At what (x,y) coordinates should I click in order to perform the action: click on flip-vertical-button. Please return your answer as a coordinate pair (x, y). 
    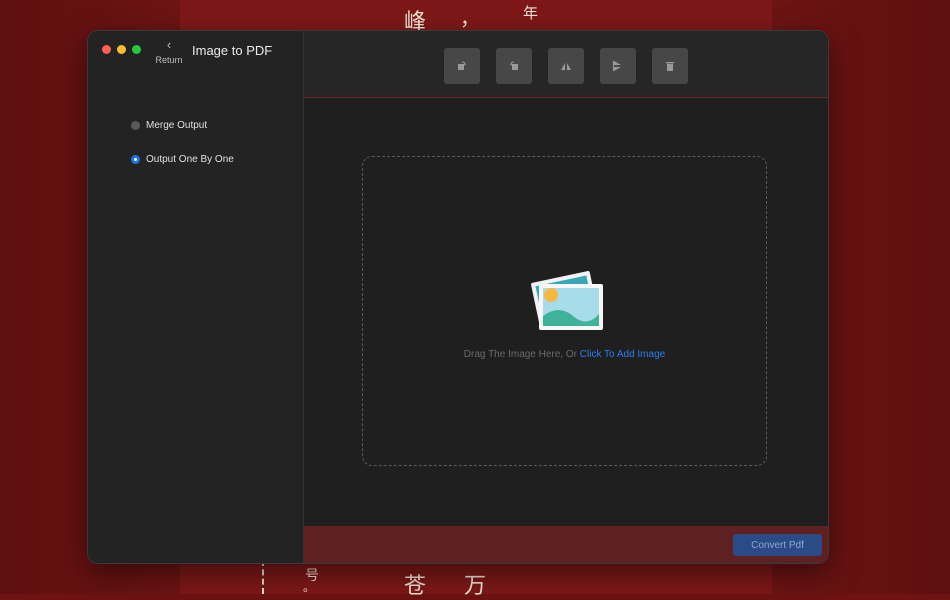
    Looking at the image, I should click on (566, 66).